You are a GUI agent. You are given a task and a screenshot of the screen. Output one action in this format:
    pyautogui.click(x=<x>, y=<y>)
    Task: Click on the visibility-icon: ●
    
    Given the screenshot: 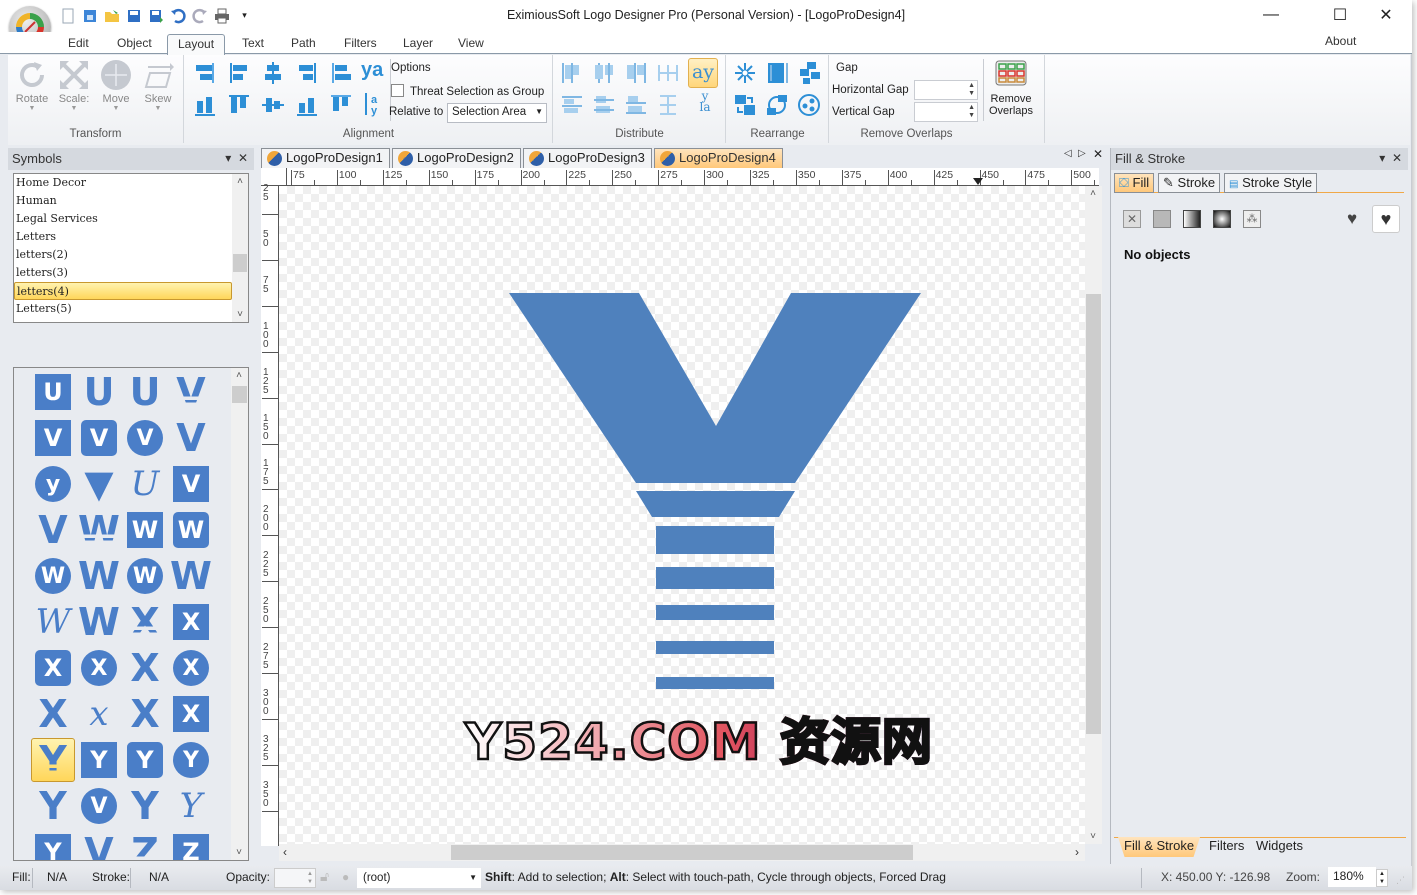 What is the action you would take?
    pyautogui.click(x=345, y=877)
    